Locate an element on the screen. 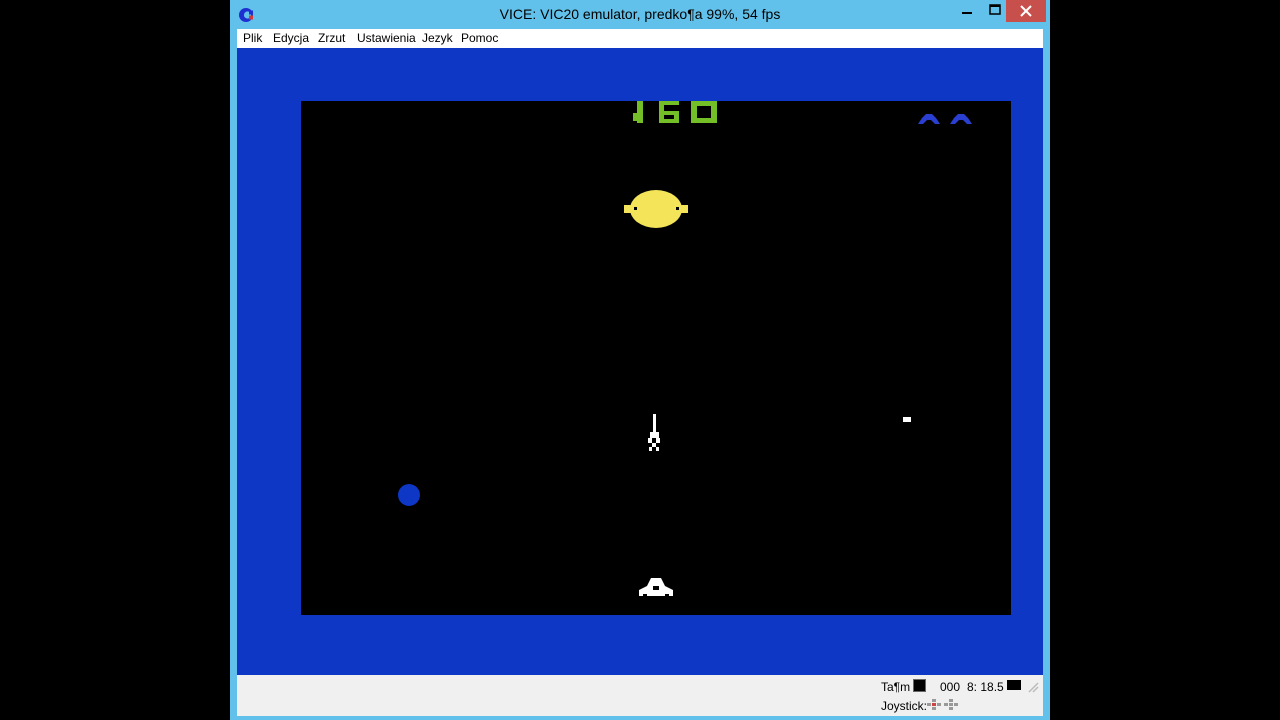 This screenshot has width=1280, height=720. menu-bar: Plik Edycja Zrzut Ustawienia Jezyk Pomoc is located at coordinates (640, 38).